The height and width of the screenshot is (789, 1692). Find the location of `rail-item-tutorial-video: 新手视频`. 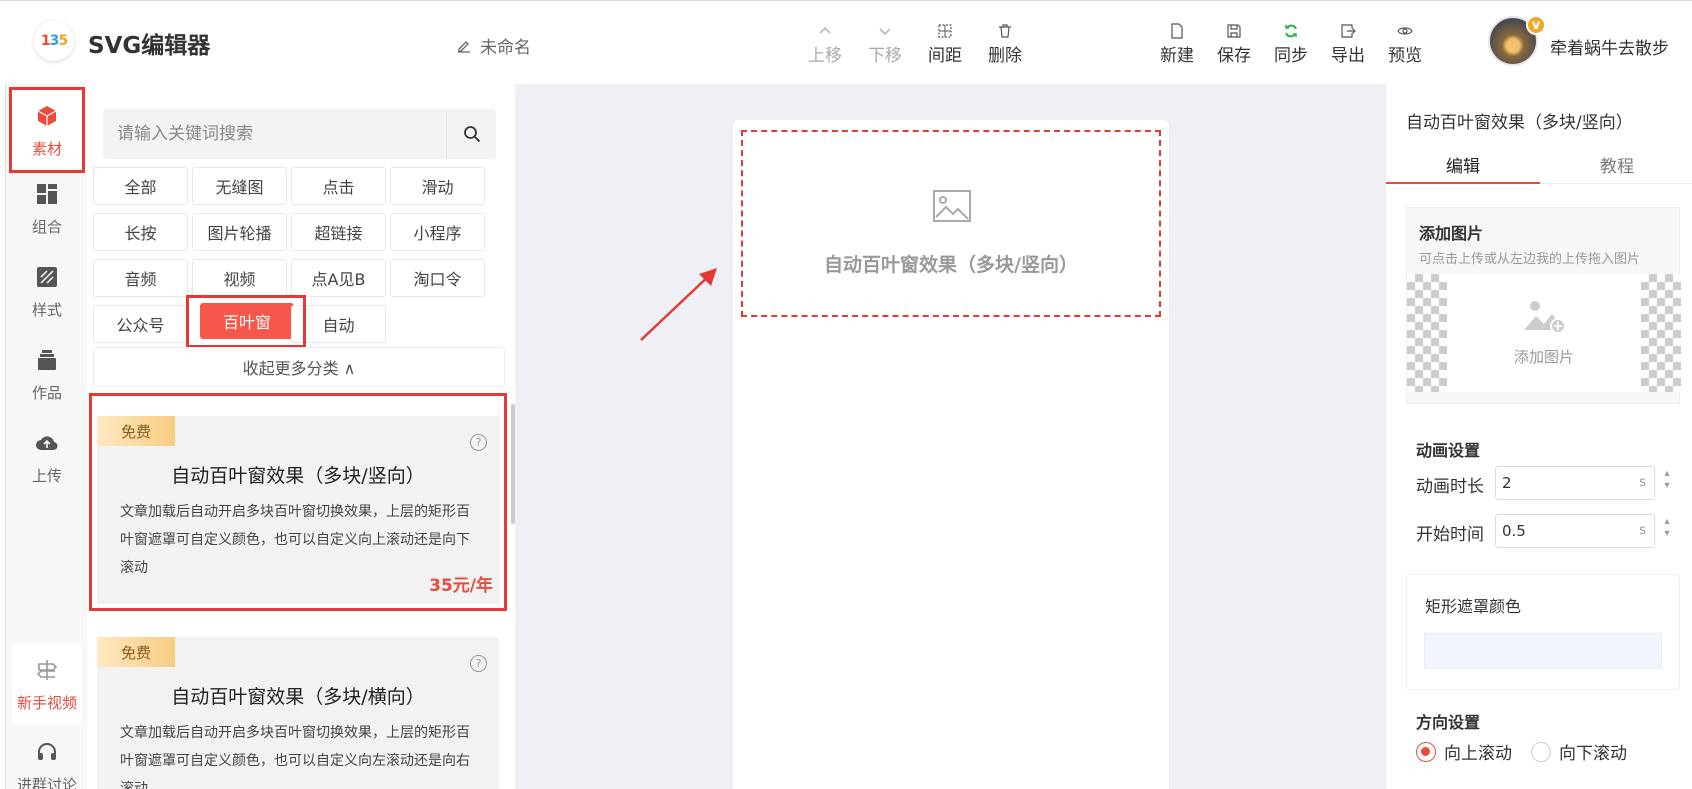

rail-item-tutorial-video: 新手视频 is located at coordinates (47, 684).